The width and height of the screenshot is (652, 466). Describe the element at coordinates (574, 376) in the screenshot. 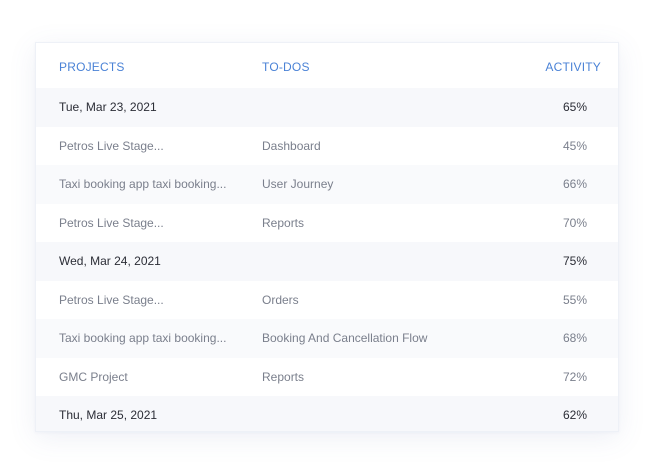

I see `activity-percent: 72%` at that location.